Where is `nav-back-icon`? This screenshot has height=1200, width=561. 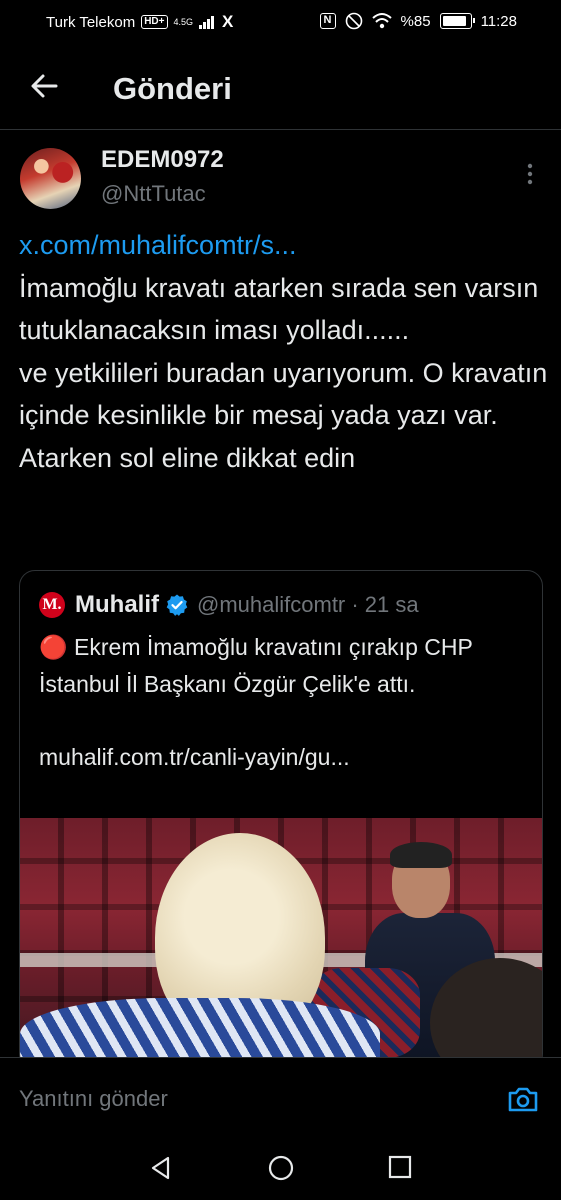
nav-back-icon is located at coordinates (161, 1168).